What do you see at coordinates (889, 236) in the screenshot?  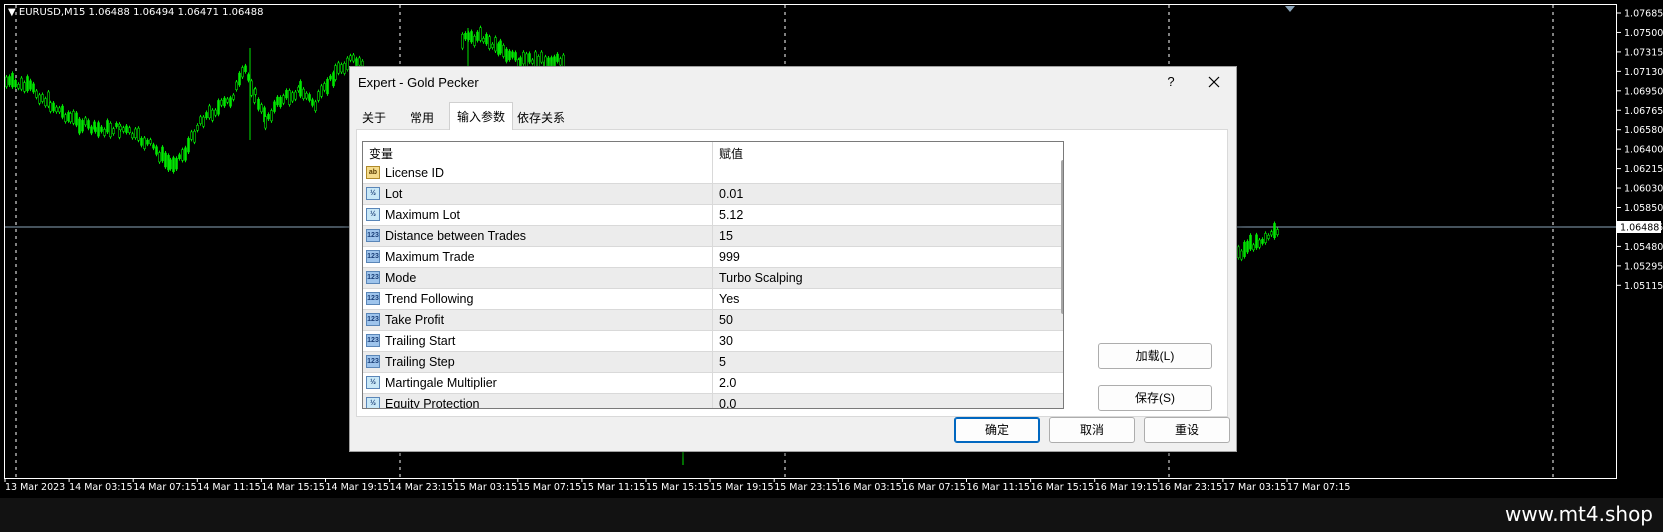 I see `value-cell: 15` at bounding box center [889, 236].